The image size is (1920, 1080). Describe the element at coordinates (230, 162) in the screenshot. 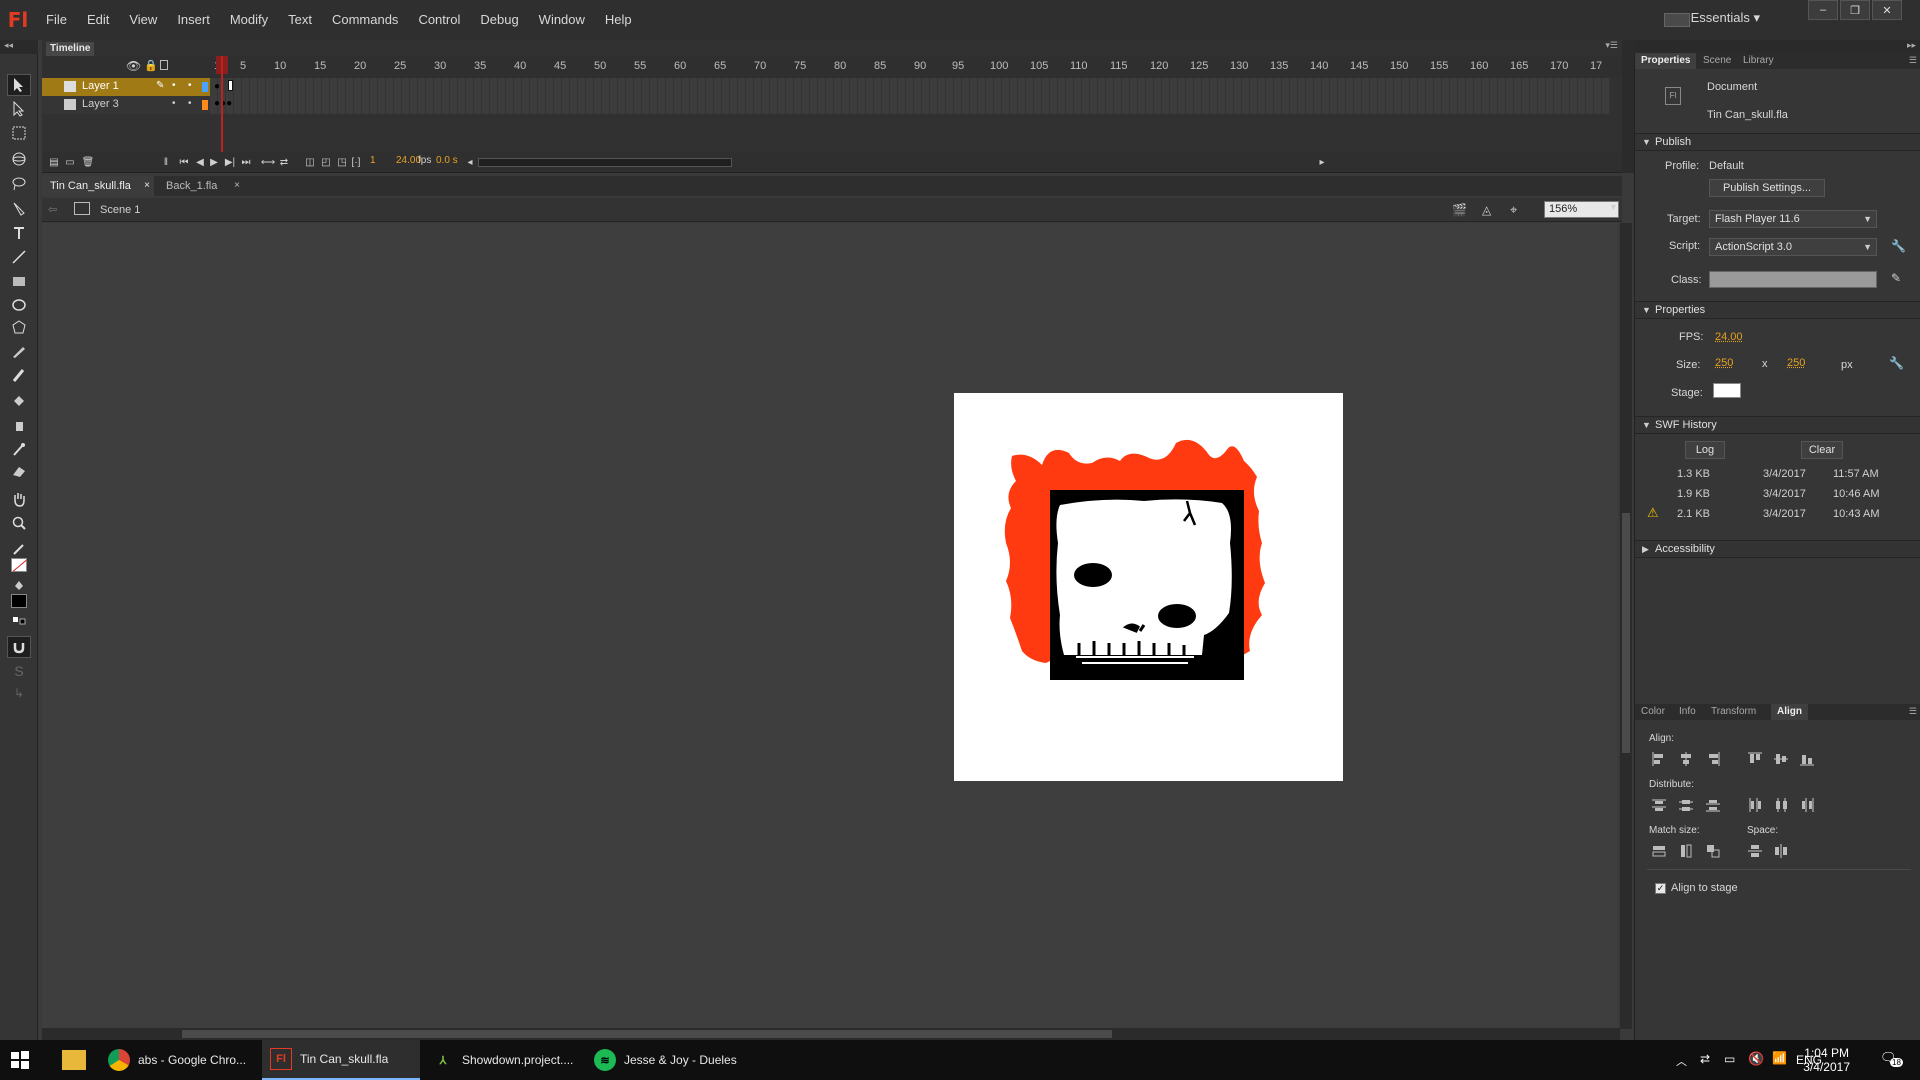

I see `step-forward-icon: ▶|` at that location.